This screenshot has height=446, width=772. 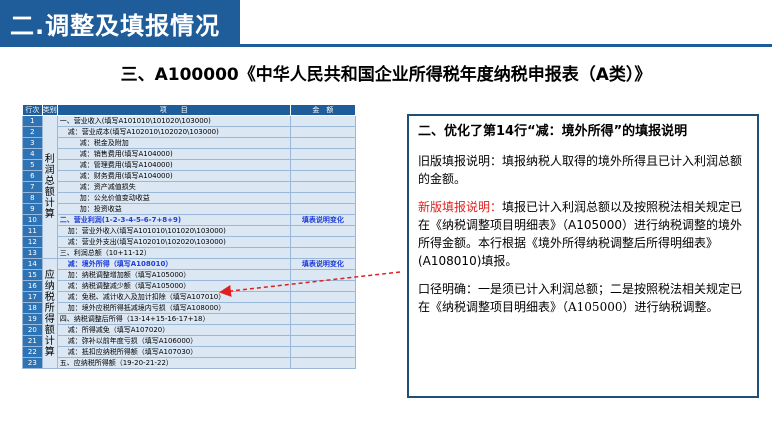 I want to click on new-instruction-label: 新版填报说明：, so click(x=460, y=207).